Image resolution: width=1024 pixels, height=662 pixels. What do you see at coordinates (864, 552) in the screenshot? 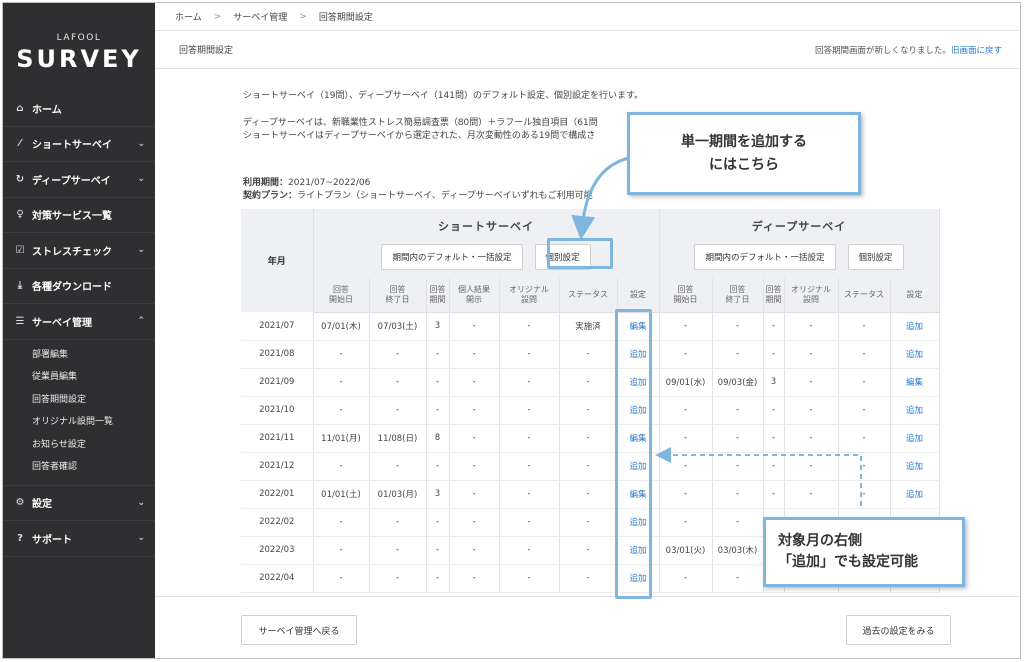
I see `callout-add-right: 対象月の右側 「追加」でも設定可能` at bounding box center [864, 552].